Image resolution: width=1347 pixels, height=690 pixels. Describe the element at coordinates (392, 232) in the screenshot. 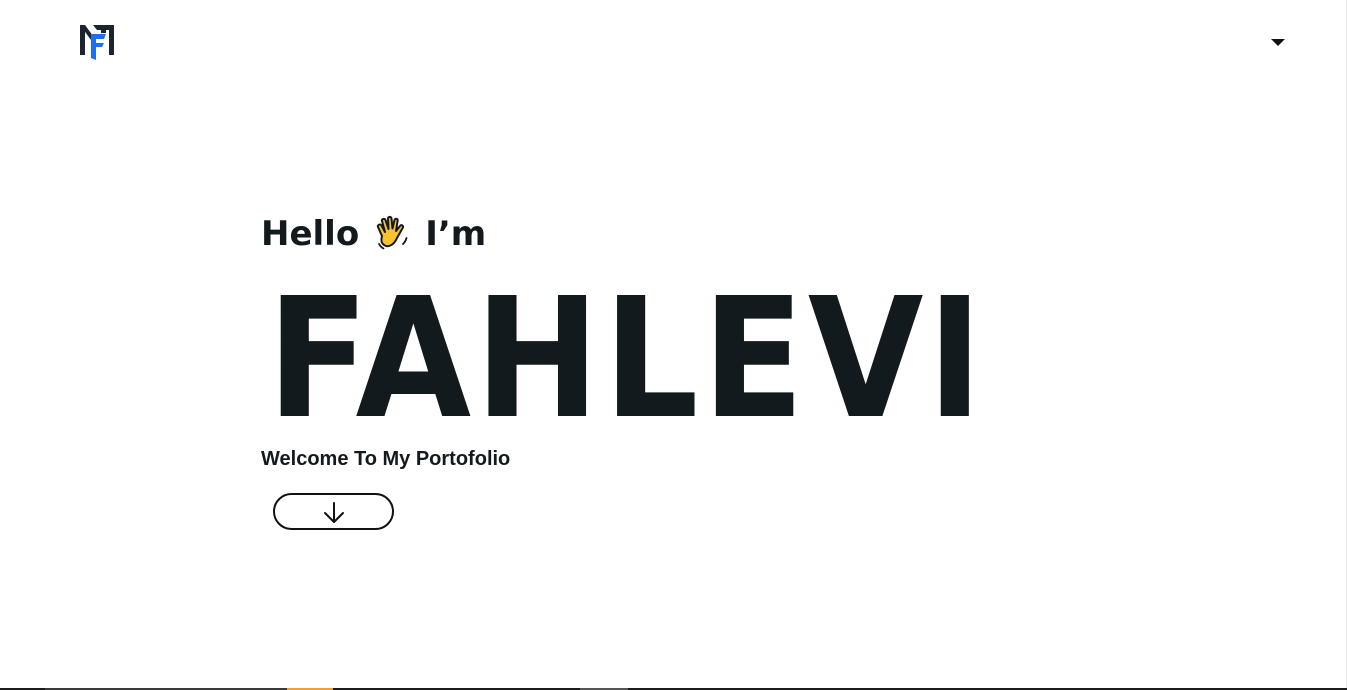

I see `waving-hand-icon` at that location.